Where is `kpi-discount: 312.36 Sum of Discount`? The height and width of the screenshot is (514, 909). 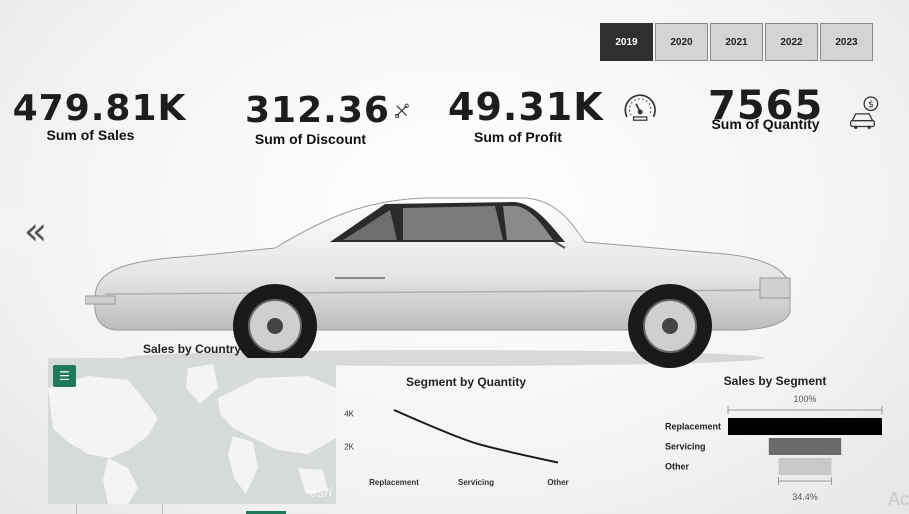
kpi-discount: 312.36 Sum of Discount is located at coordinates (327, 118).